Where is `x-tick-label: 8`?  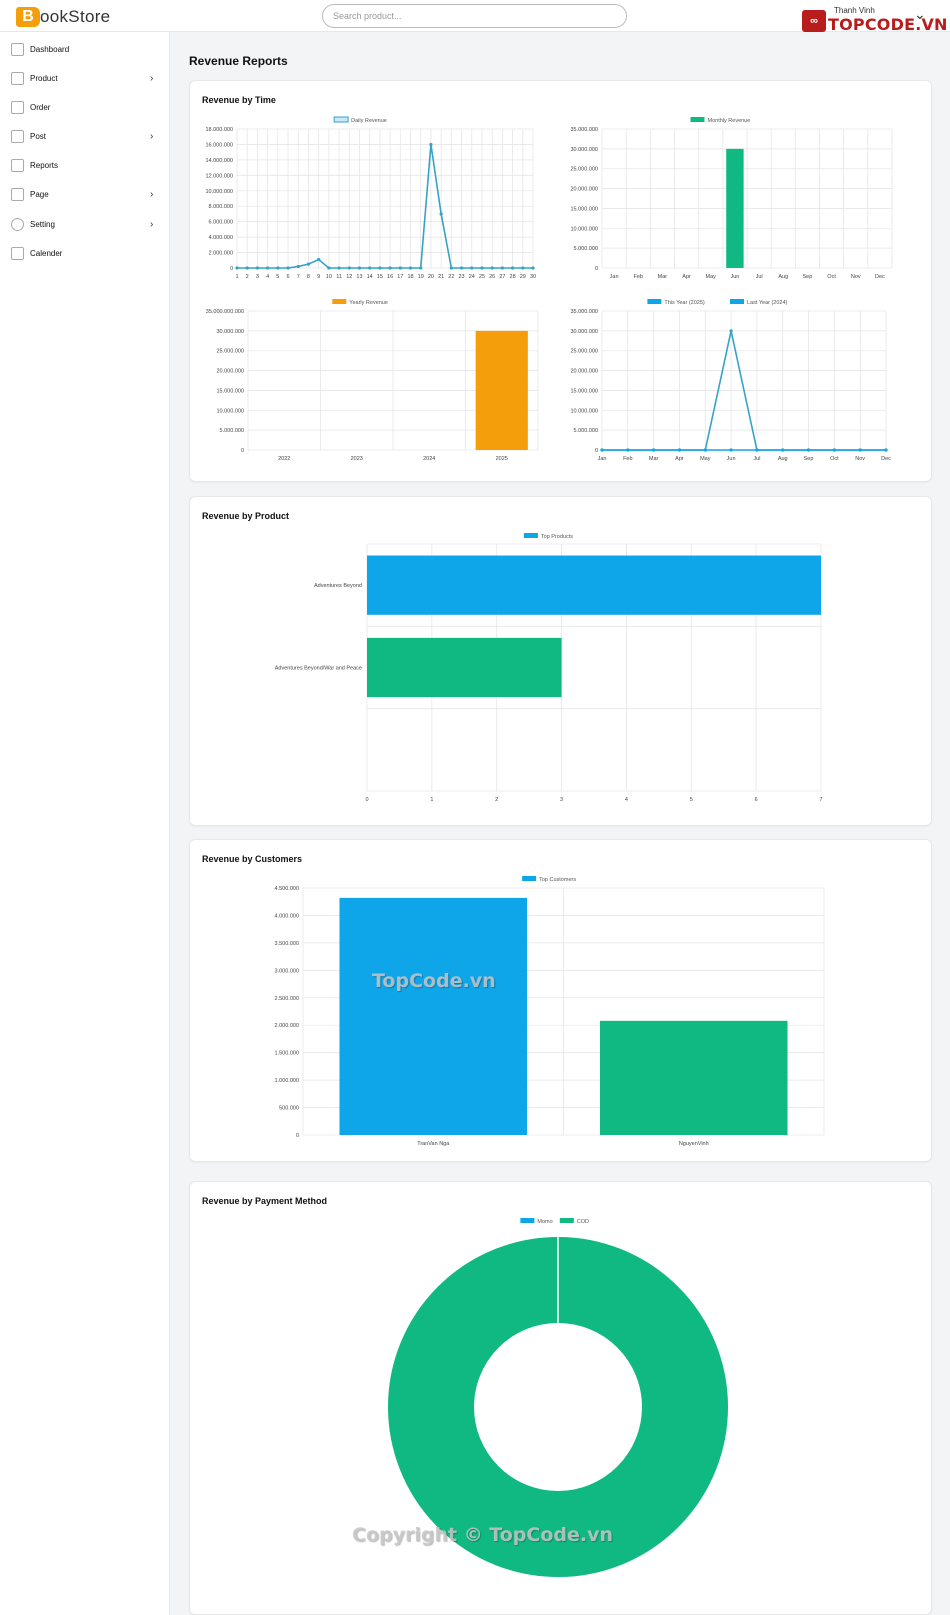
x-tick-label: 8 is located at coordinates (308, 277).